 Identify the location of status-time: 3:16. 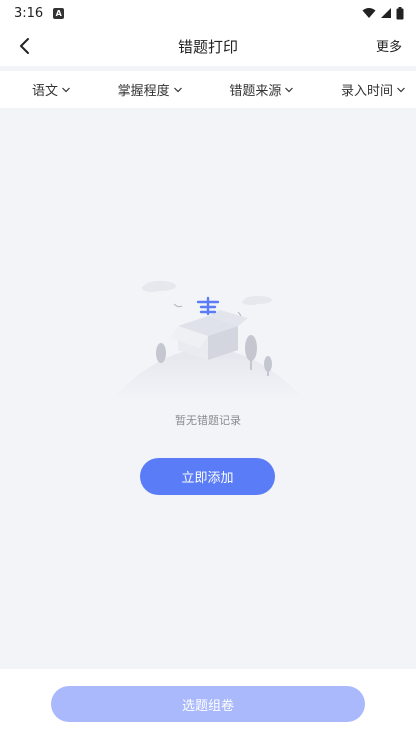
(29, 13).